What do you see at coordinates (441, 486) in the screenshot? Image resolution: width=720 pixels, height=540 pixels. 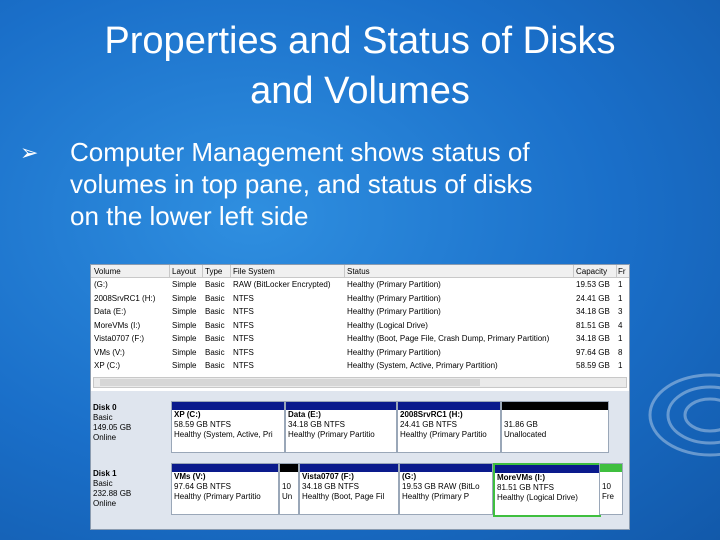 I see `partition-size: 19.53 GB RAW (BitLo` at bounding box center [441, 486].